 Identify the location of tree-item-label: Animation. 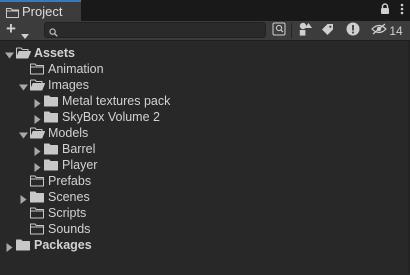
(76, 69).